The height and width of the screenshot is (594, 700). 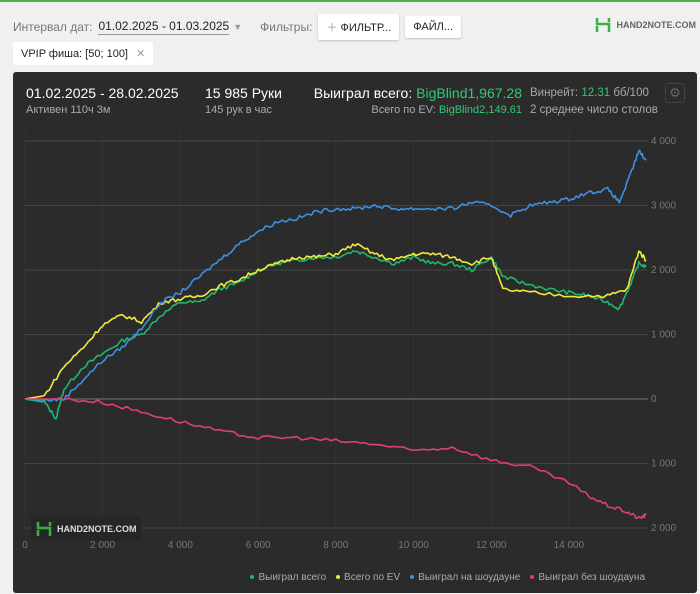 I want to click on logo-text: HAND2NOTE.COM, so click(x=656, y=25).